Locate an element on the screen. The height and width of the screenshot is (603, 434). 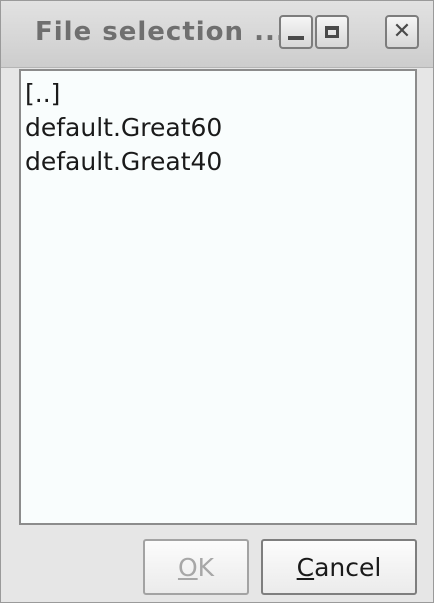
cancel-button: Cancel is located at coordinates (339, 567).